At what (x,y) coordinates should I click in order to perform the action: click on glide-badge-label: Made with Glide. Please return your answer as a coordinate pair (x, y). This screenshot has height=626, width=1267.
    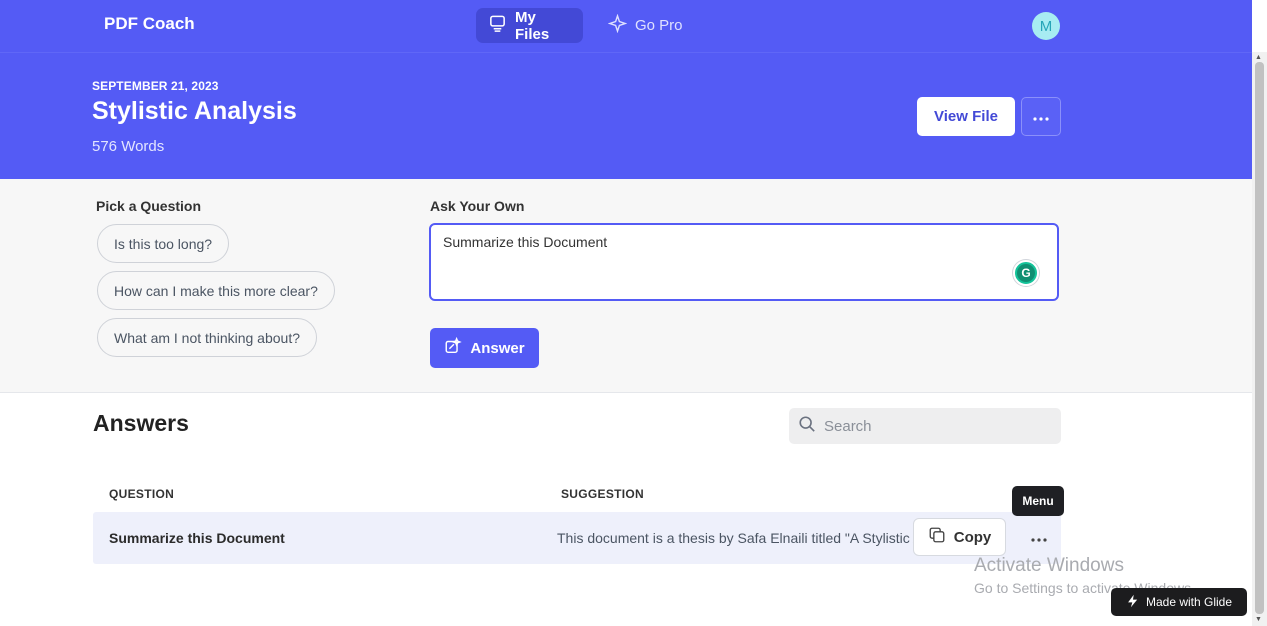
    Looking at the image, I should click on (1189, 602).